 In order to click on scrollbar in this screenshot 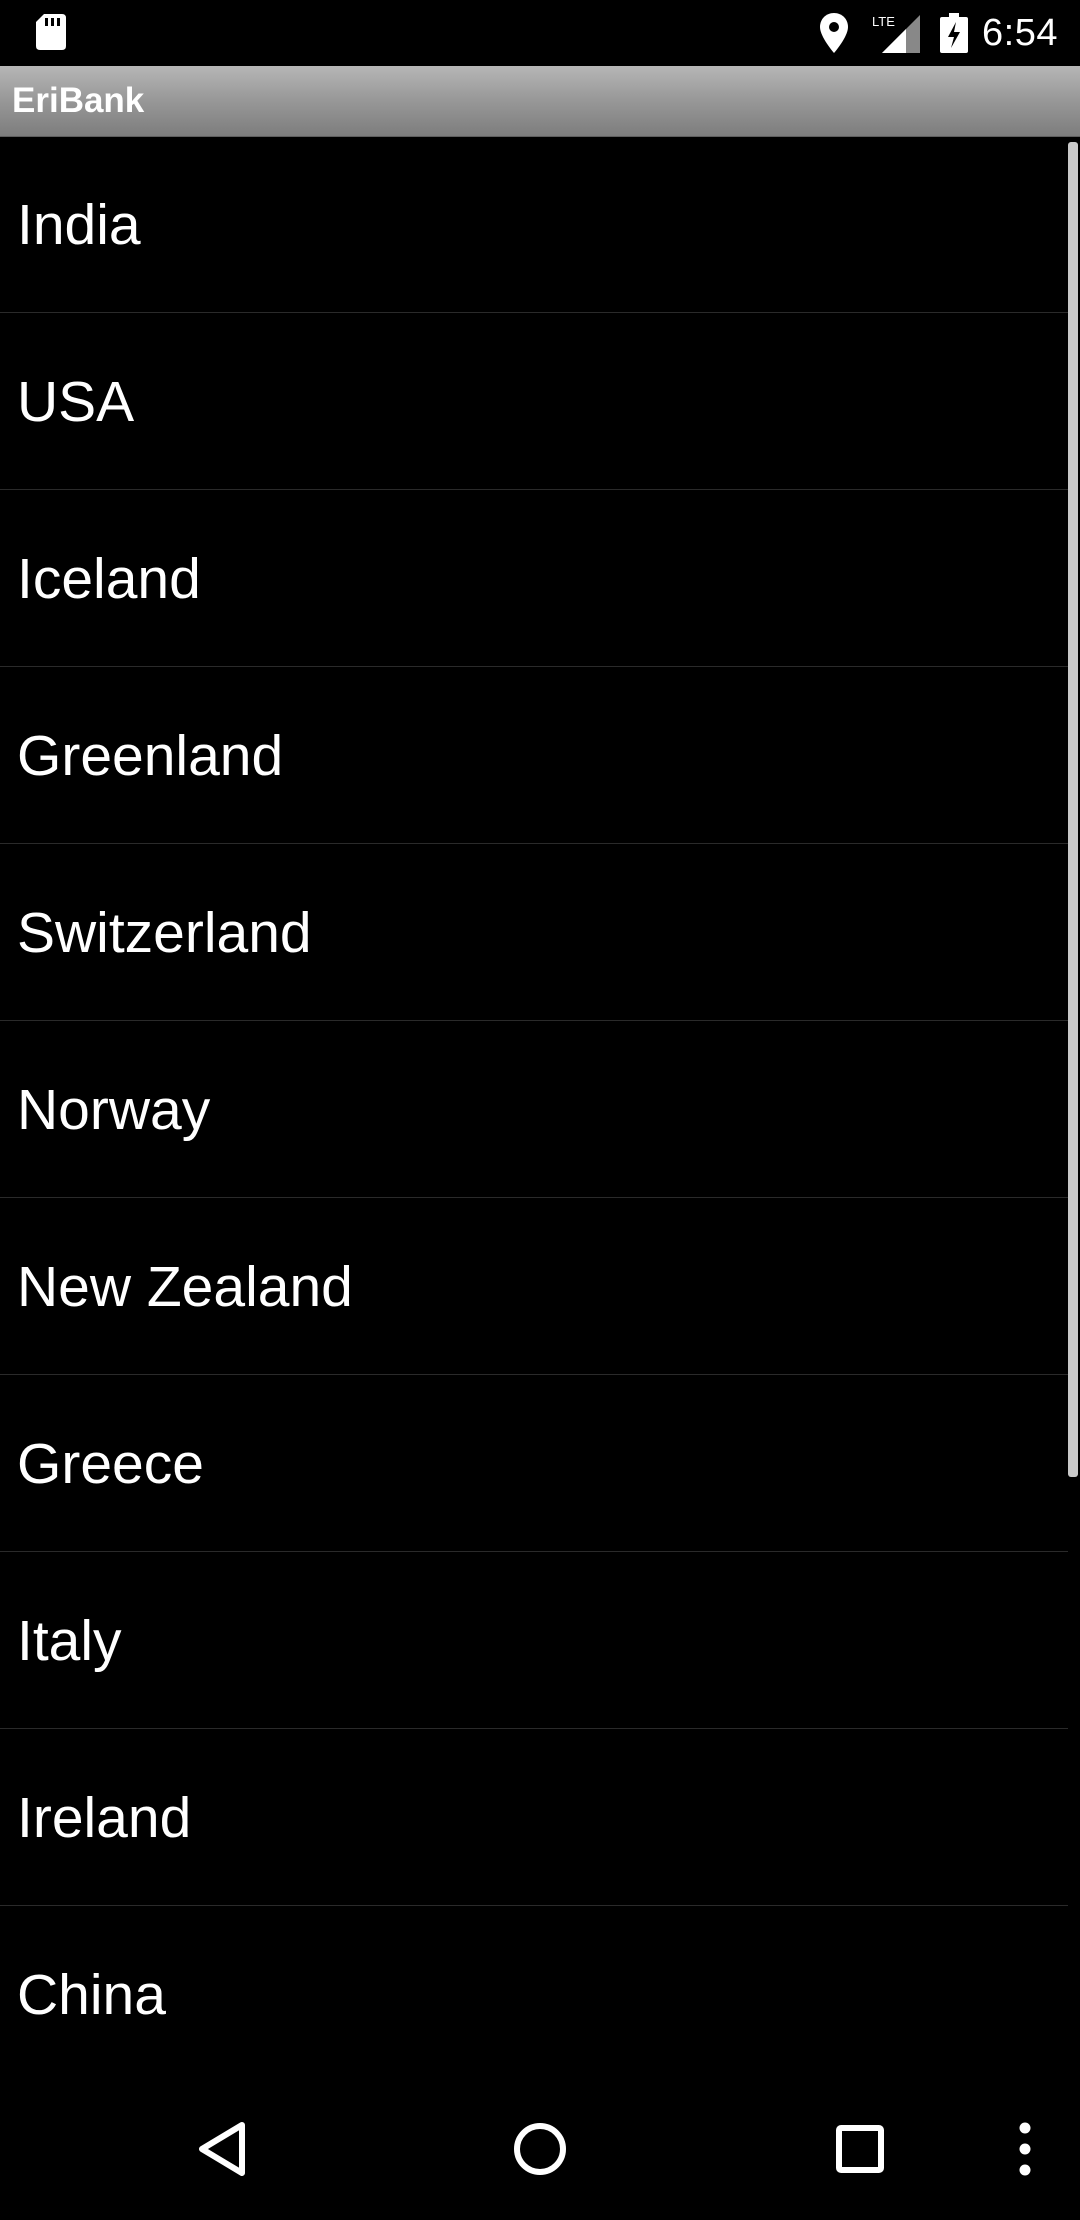, I will do `click(1073, 809)`.